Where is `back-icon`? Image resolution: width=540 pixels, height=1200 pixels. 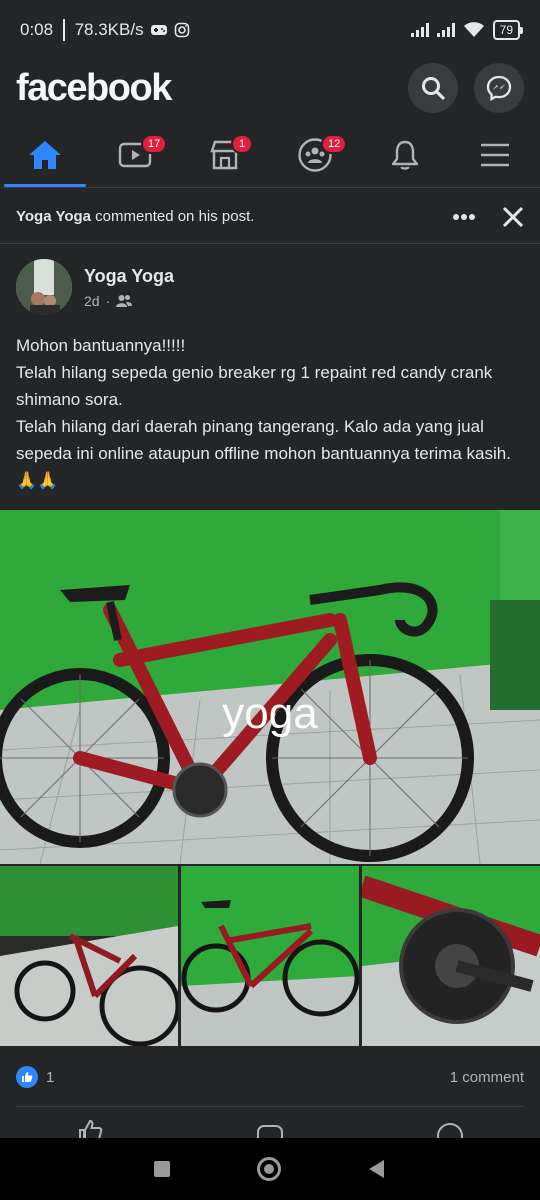 back-icon is located at coordinates (377, 1169).